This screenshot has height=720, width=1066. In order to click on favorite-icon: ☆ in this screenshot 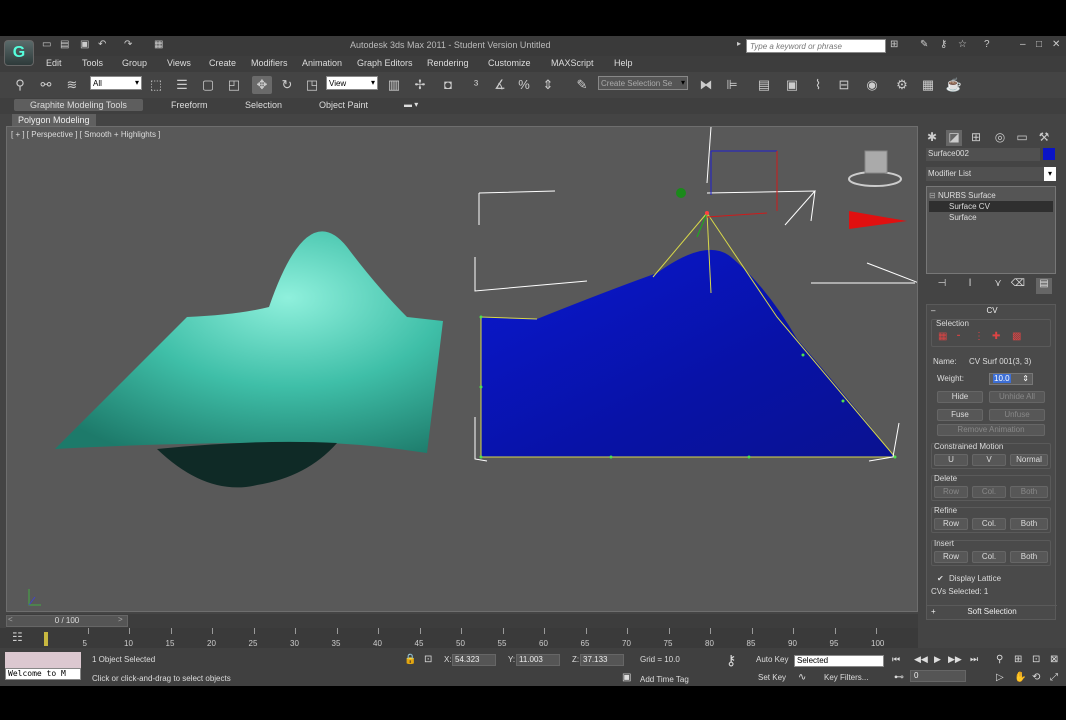, I will do `click(962, 44)`.